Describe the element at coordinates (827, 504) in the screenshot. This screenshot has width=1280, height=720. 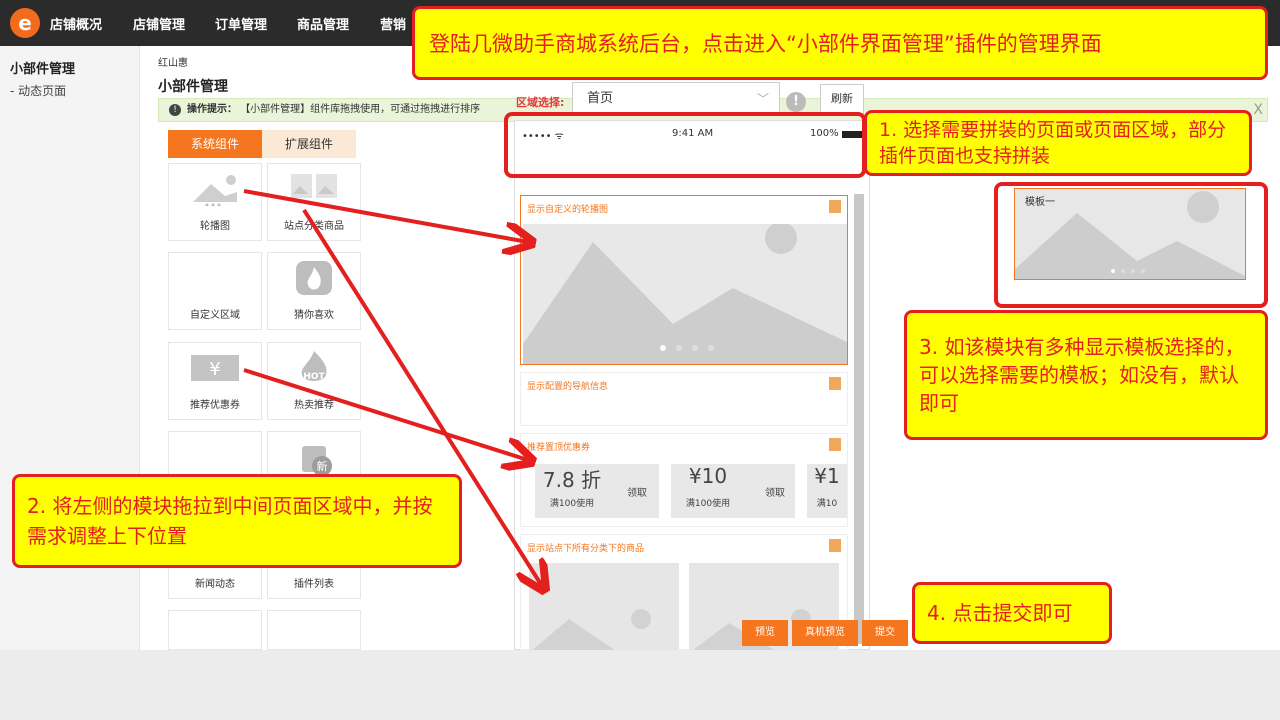
I see `coupon-condition: 满10` at that location.